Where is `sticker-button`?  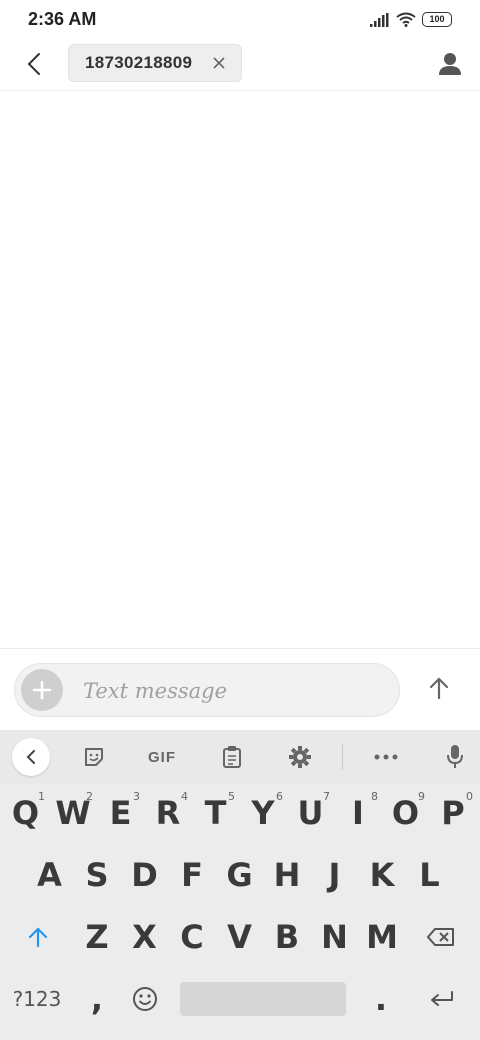 sticker-button is located at coordinates (94, 757).